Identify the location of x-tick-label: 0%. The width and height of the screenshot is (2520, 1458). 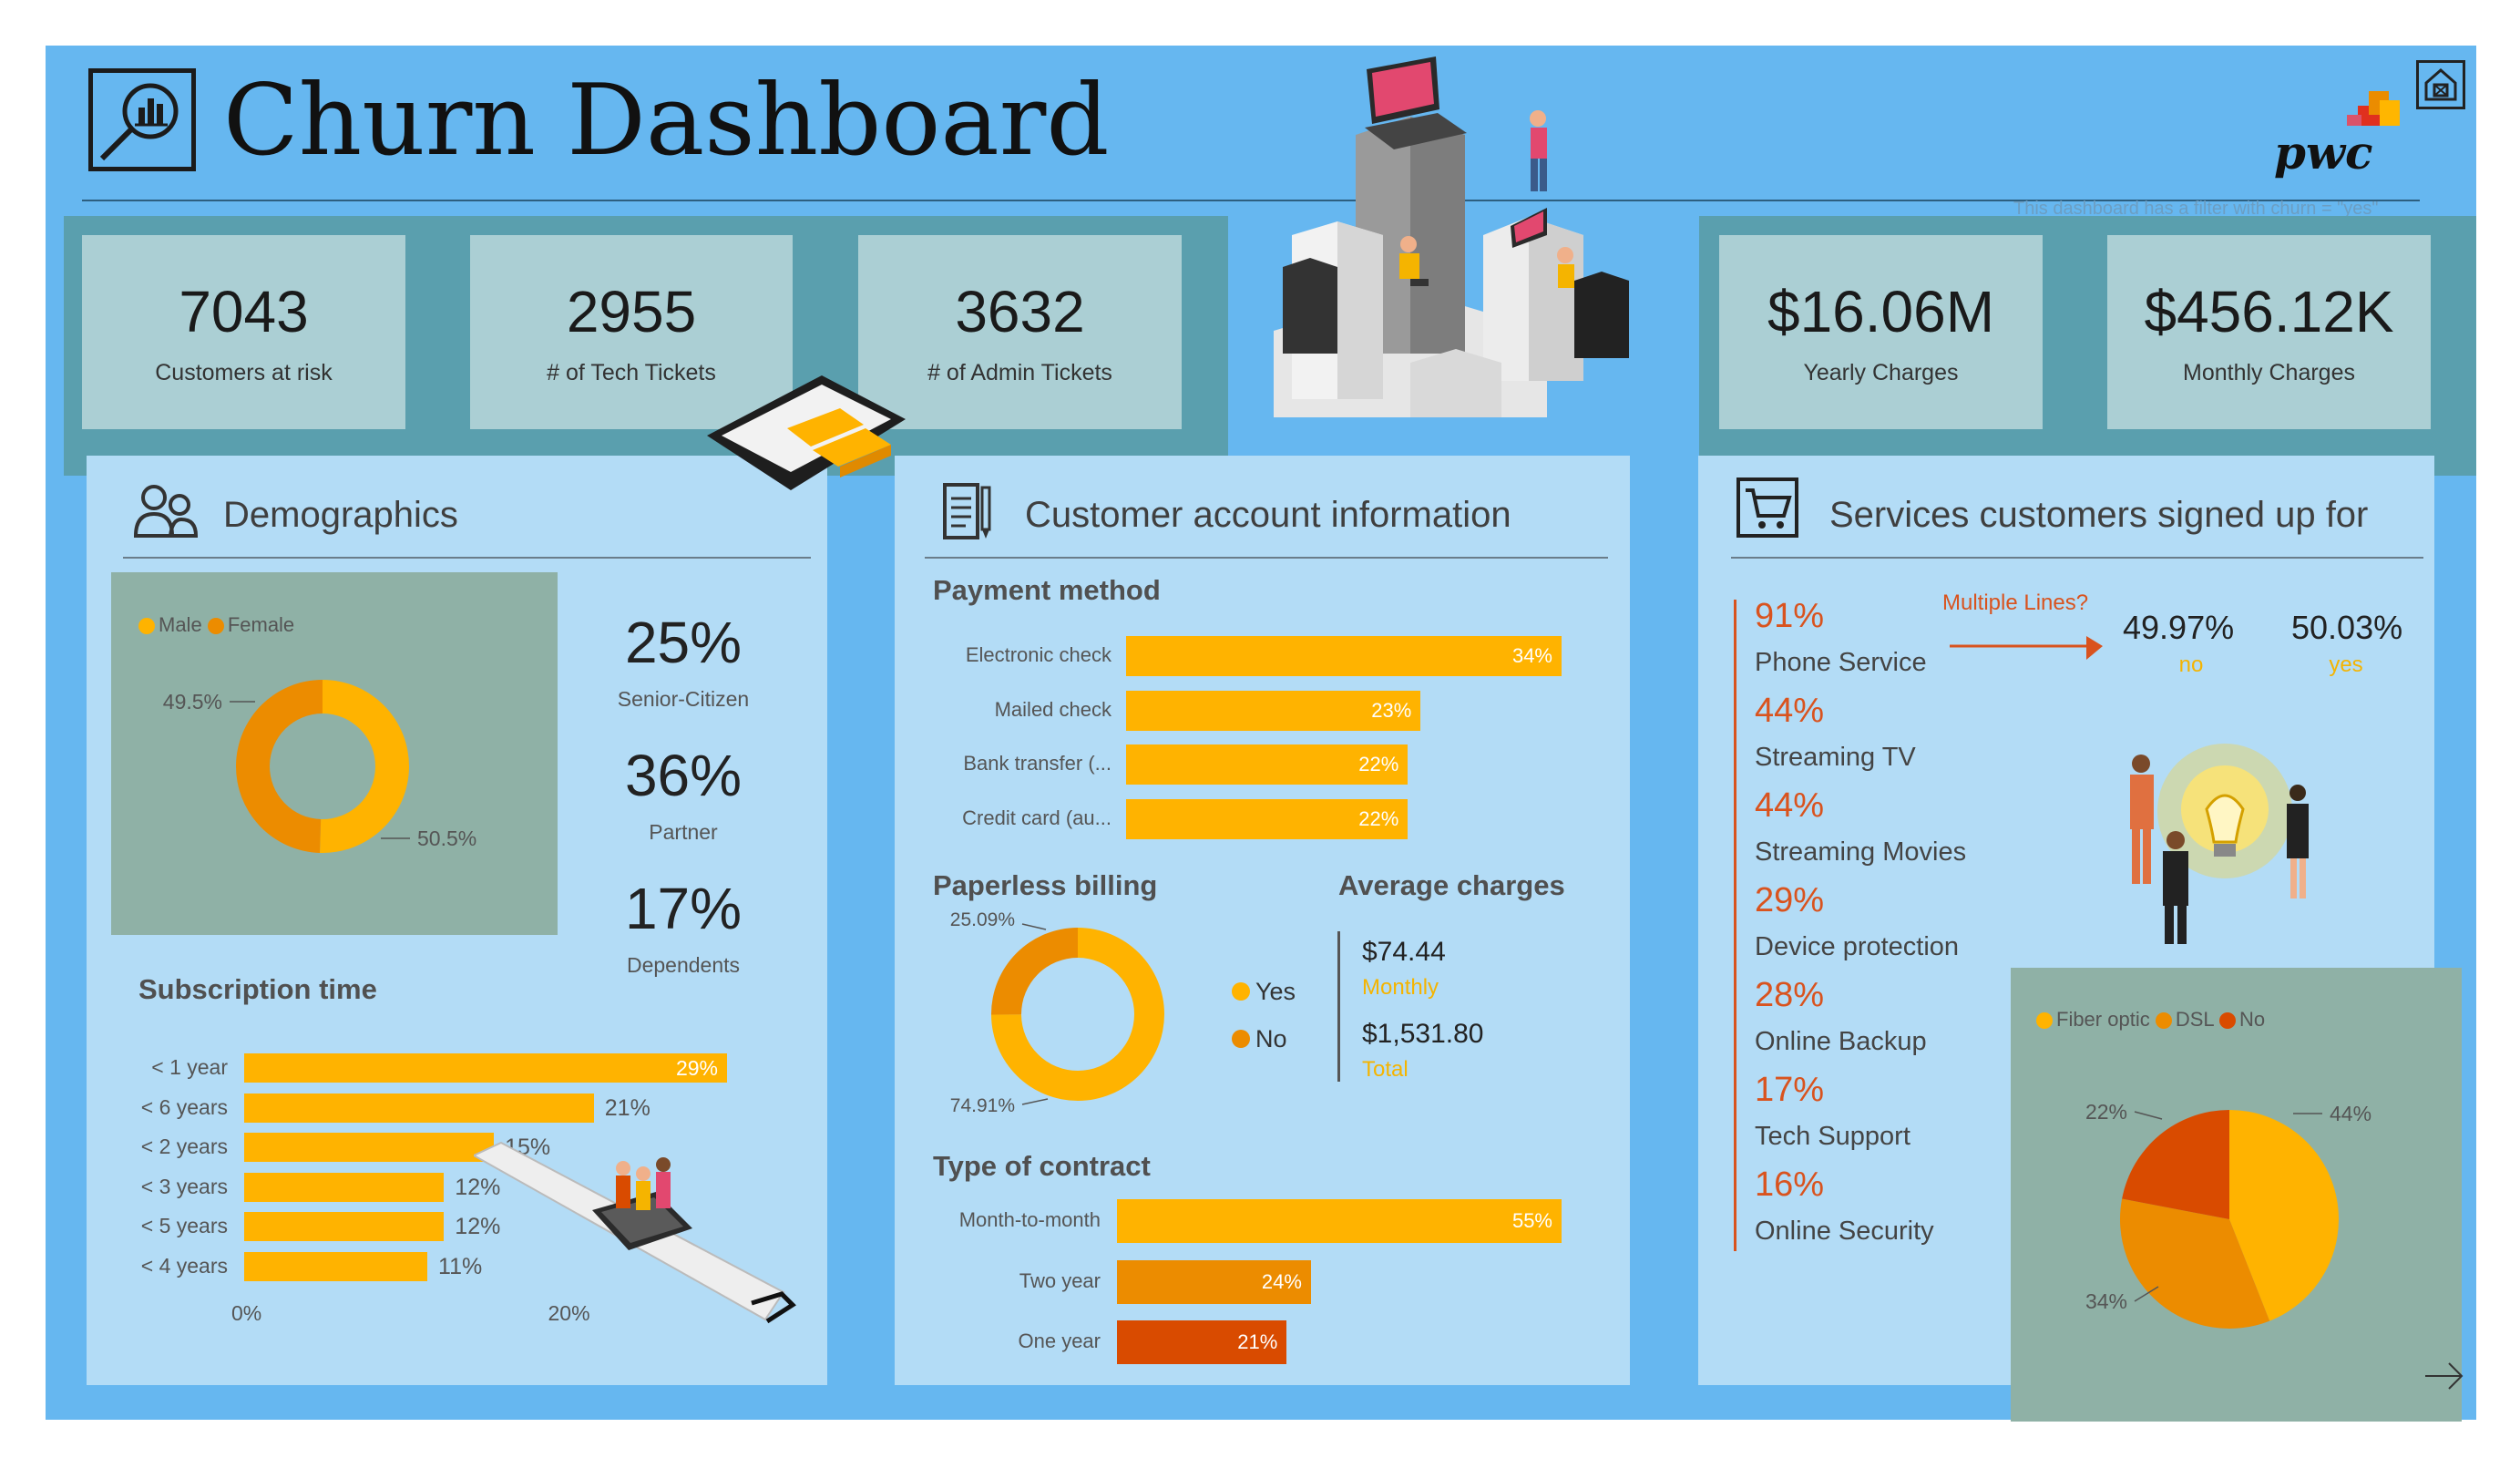
(247, 1313).